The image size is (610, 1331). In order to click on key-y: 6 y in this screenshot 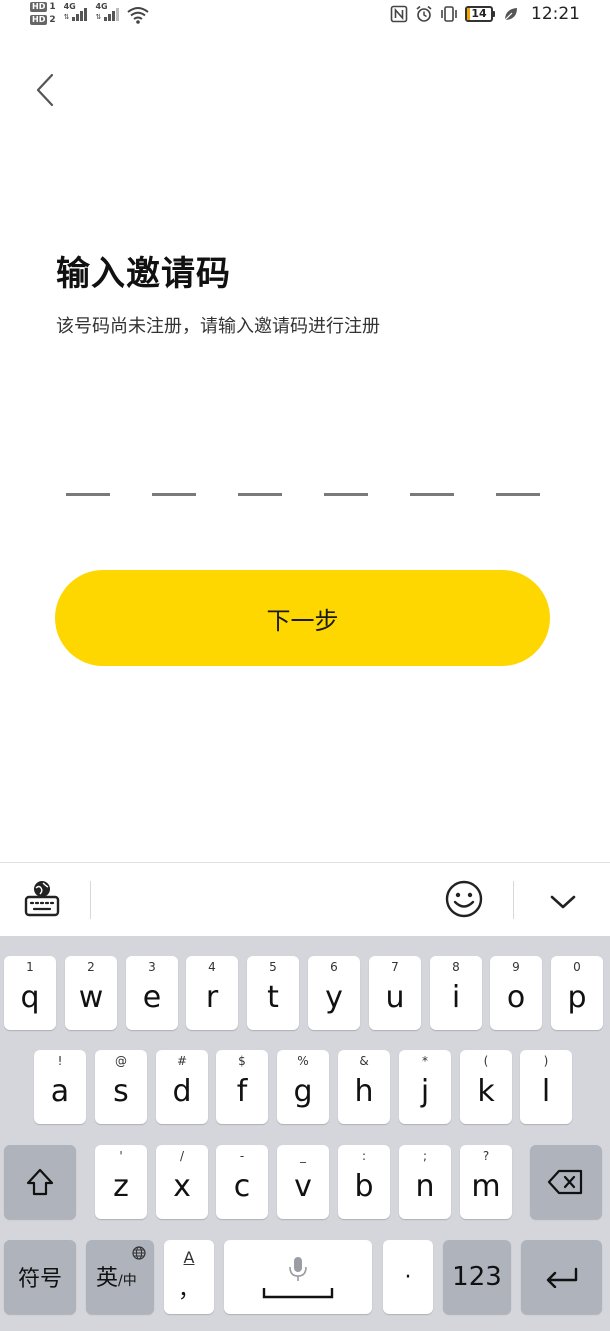, I will do `click(334, 993)`.